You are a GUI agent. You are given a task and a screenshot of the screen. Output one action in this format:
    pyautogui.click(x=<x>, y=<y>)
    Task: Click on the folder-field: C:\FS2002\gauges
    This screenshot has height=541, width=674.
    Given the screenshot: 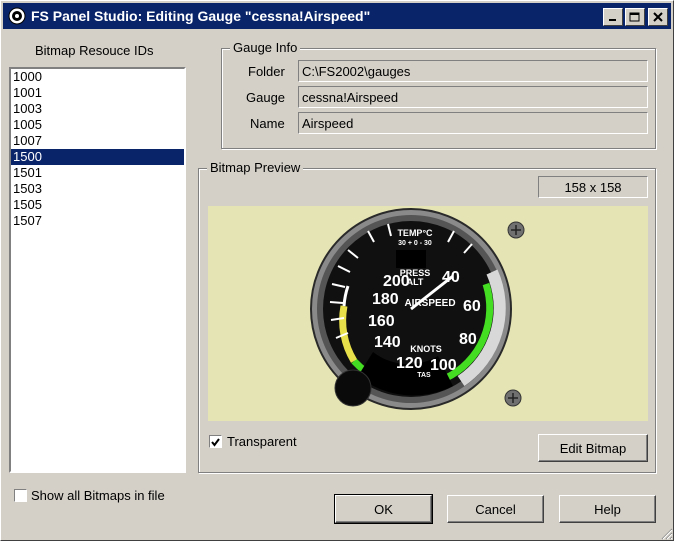 What is the action you would take?
    pyautogui.click(x=473, y=71)
    